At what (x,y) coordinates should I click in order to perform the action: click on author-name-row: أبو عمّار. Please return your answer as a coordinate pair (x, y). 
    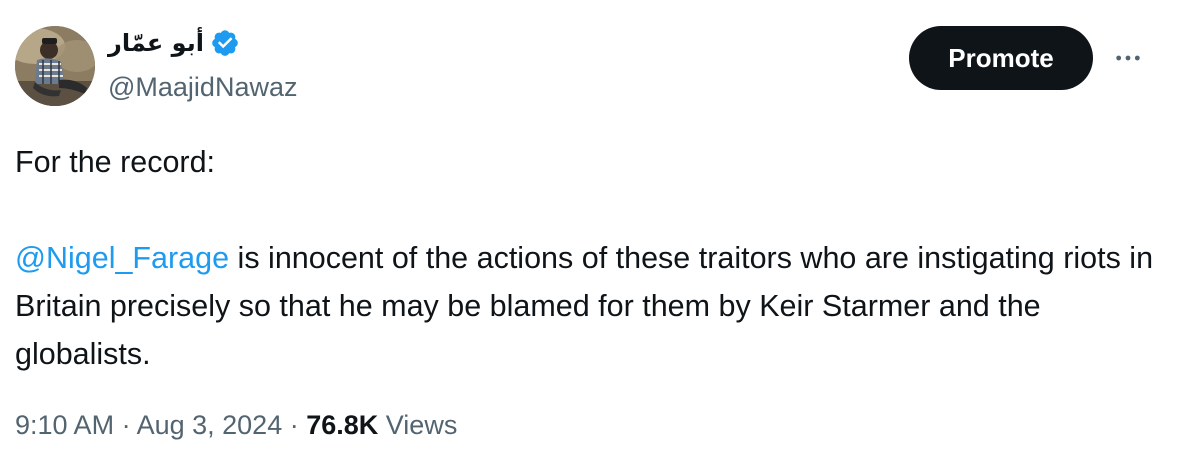
    Looking at the image, I should click on (174, 43).